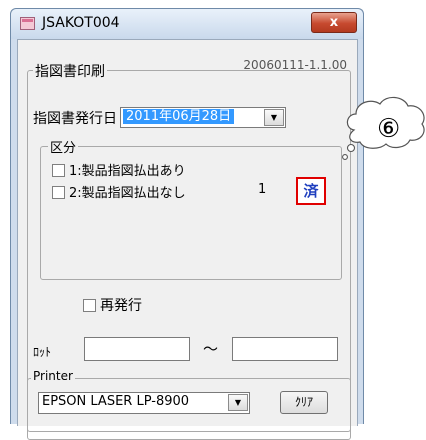  What do you see at coordinates (70, 71) in the screenshot?
I see `print-group-label: 指図書印刷` at bounding box center [70, 71].